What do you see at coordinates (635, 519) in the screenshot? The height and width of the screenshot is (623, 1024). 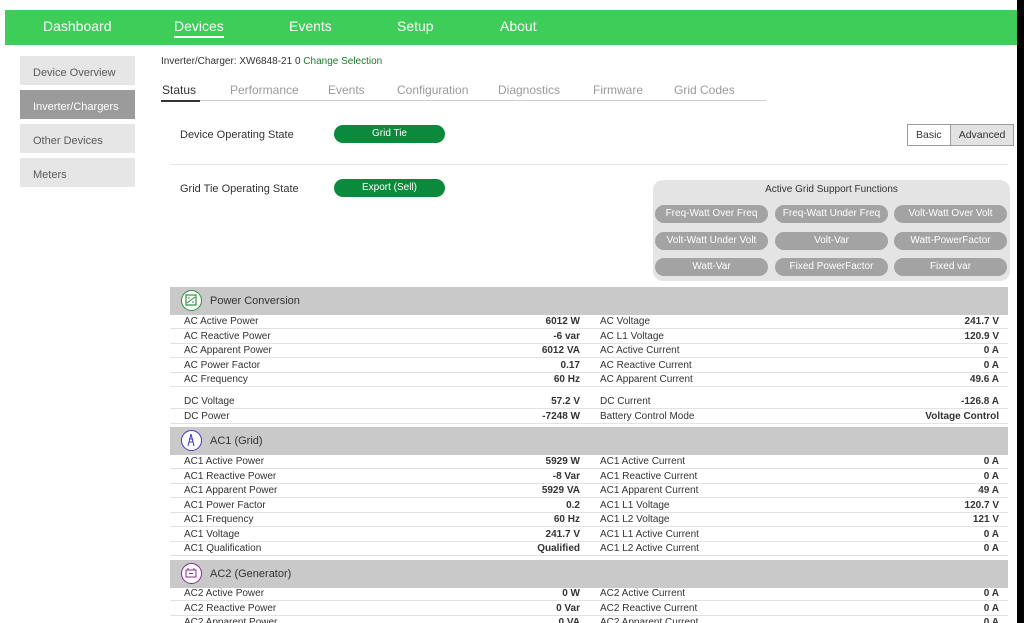 I see `metric-label: AC1 L2 Voltage` at bounding box center [635, 519].